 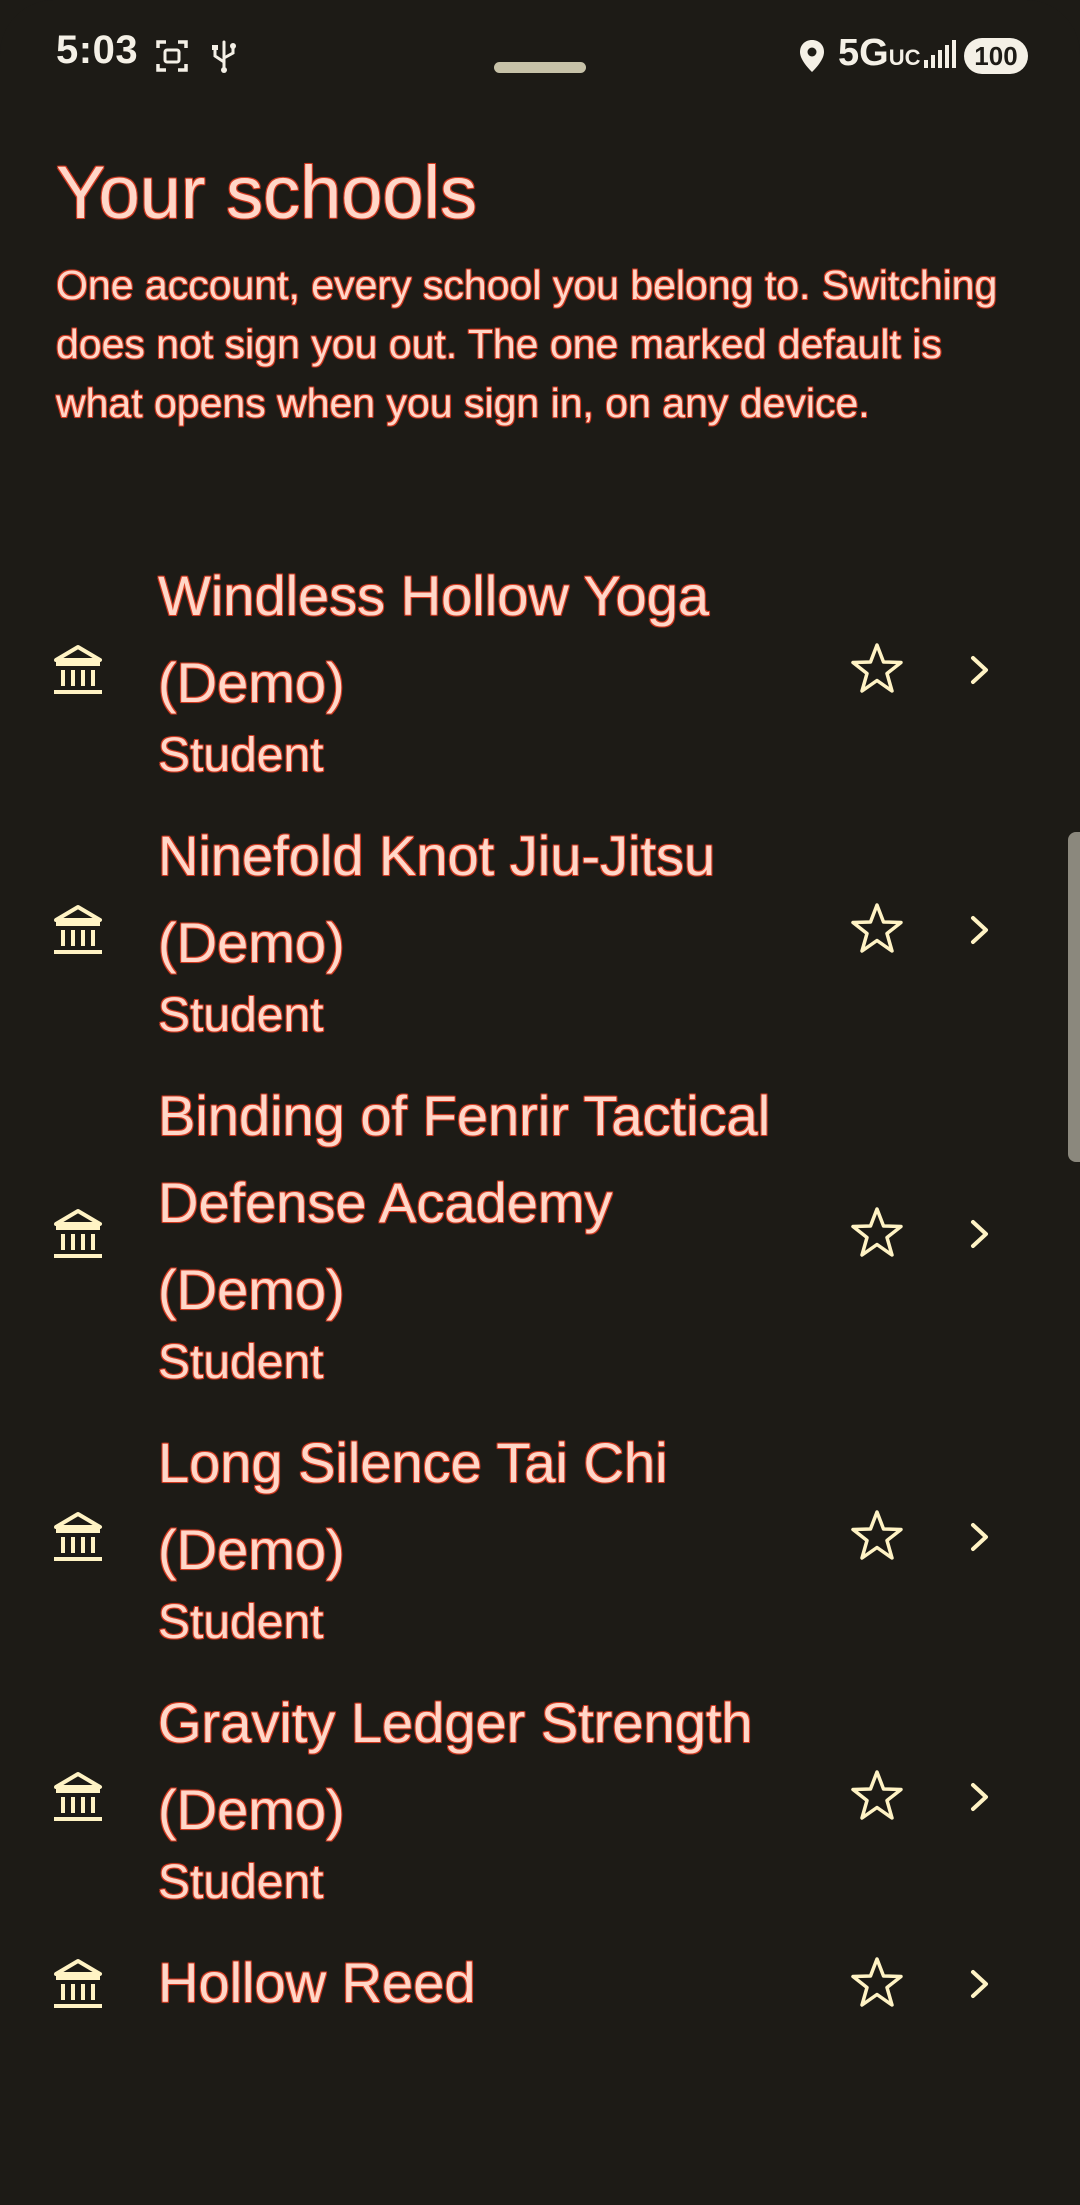 I want to click on school-list-item: Long Silence Tai Chi (Demo) Student, so click(x=540, y=1537).